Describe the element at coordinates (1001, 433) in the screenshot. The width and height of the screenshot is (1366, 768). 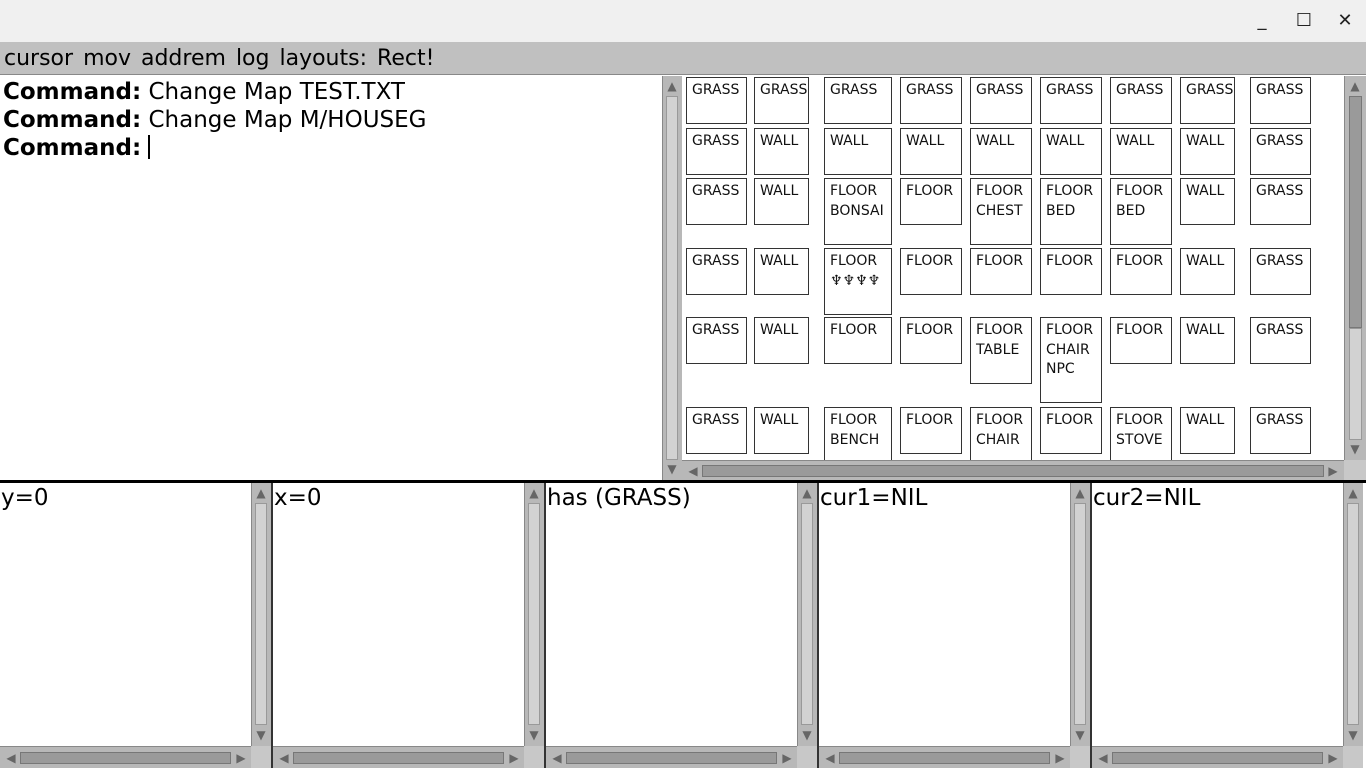
I see `map-cell: FLOOR CHAIR` at that location.